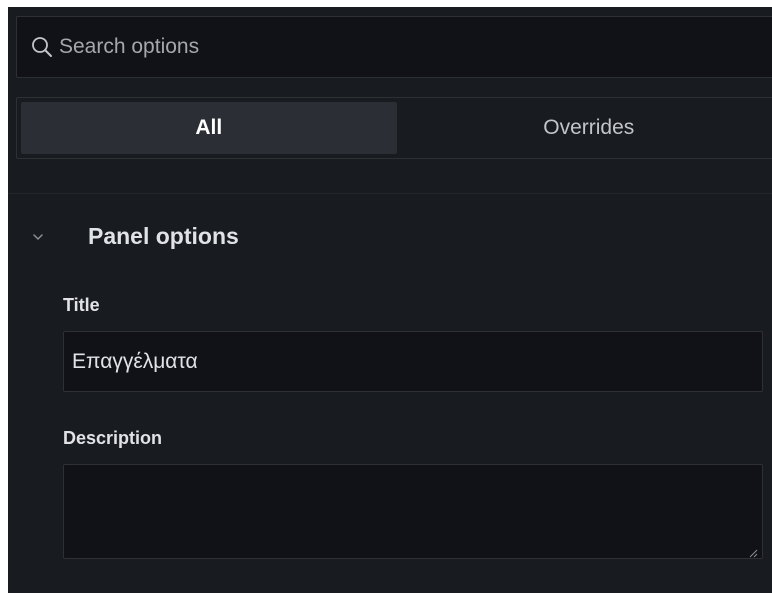 The width and height of the screenshot is (772, 593). Describe the element at coordinates (38, 237) in the screenshot. I see `chevron-down-icon` at that location.